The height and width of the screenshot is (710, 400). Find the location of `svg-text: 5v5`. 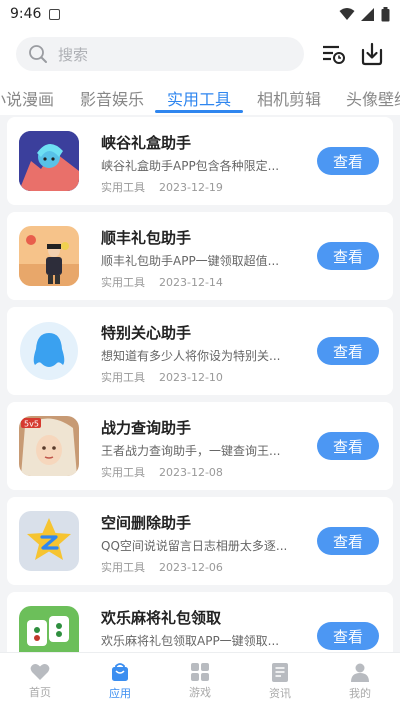

svg-text: 5v5 is located at coordinates (31, 424).